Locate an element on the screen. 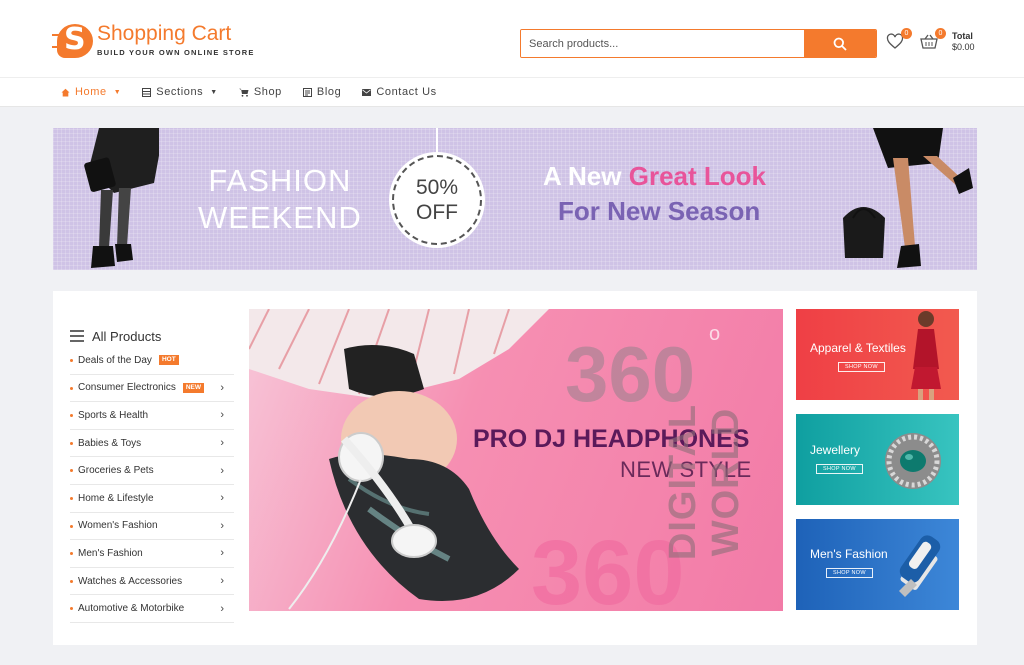 This screenshot has height=665, width=1024. category-item-womens-fashion: Women's Fashion › is located at coordinates (152, 527).